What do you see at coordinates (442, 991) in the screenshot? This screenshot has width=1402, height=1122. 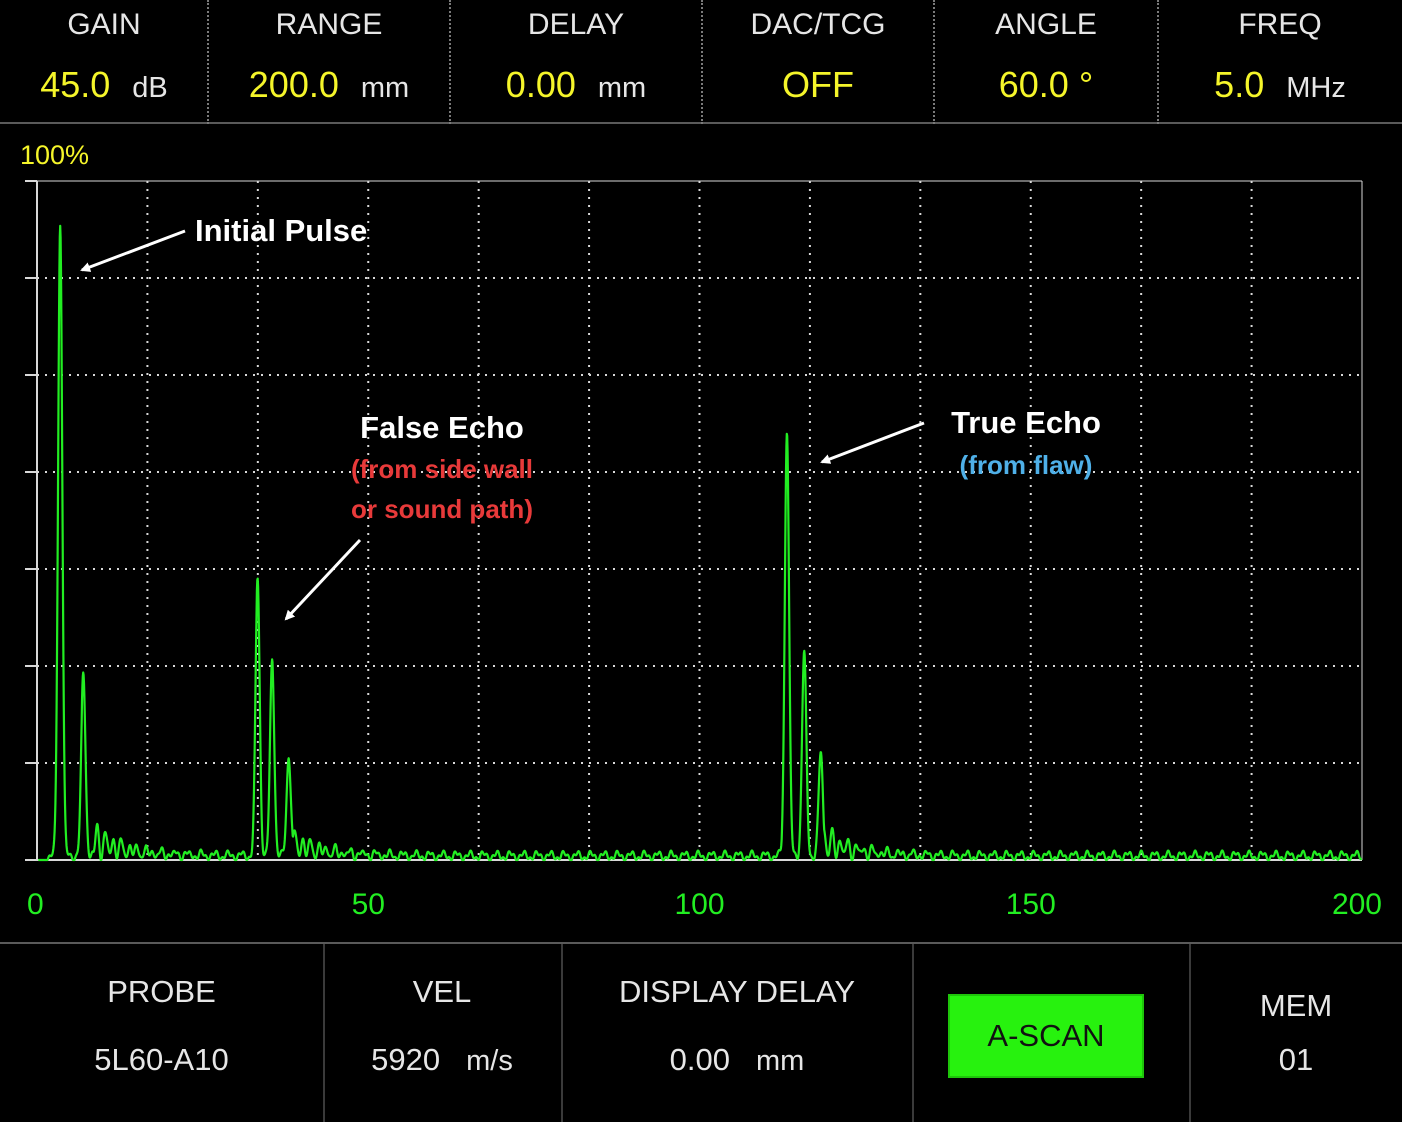 I see `velocity-label: VEL` at bounding box center [442, 991].